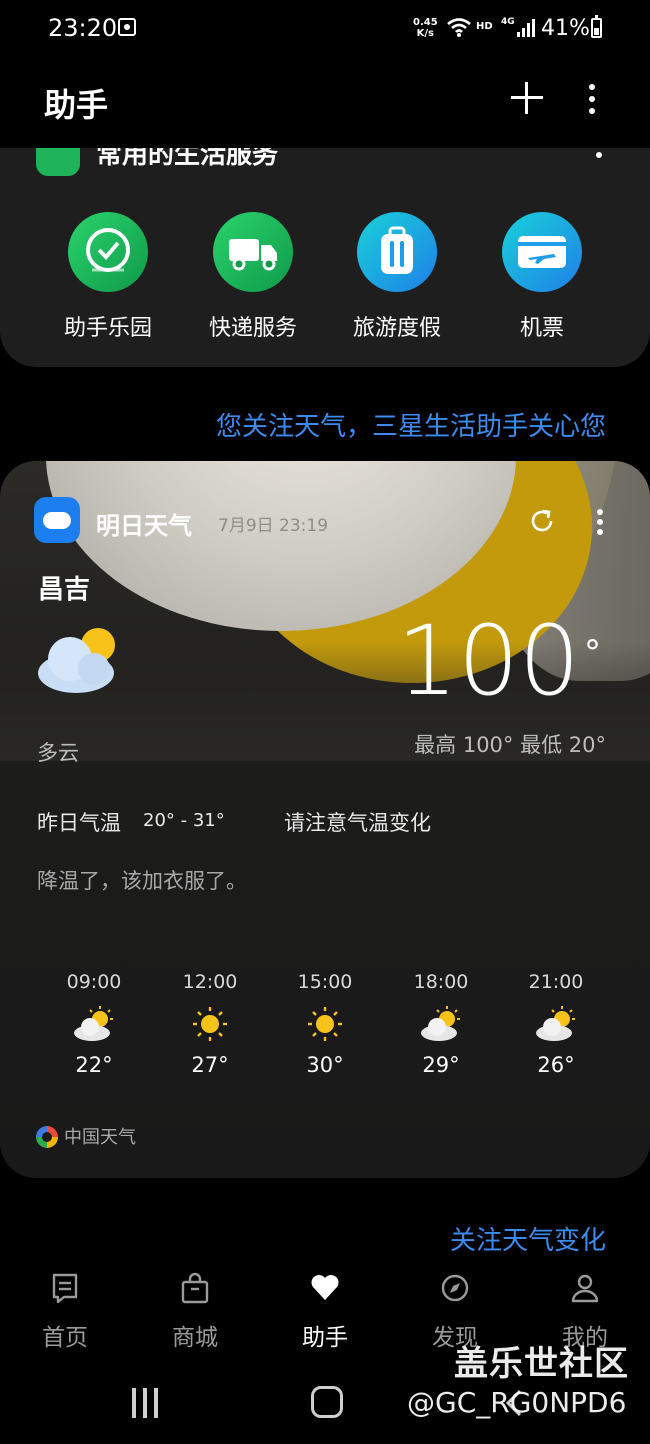  Describe the element at coordinates (459, 27) in the screenshot. I see `wifi-icon` at that location.